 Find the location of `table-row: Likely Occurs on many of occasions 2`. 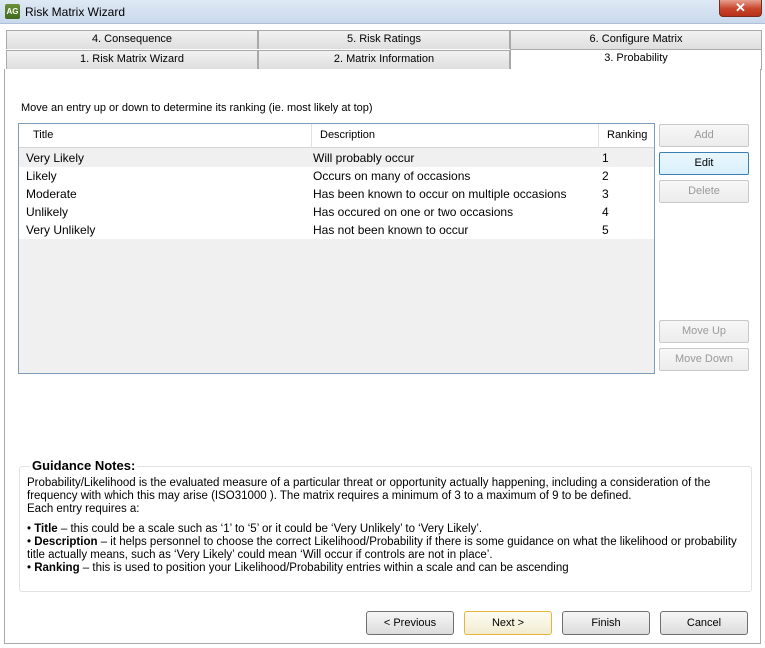

table-row: Likely Occurs on many of occasions 2 is located at coordinates (336, 176).